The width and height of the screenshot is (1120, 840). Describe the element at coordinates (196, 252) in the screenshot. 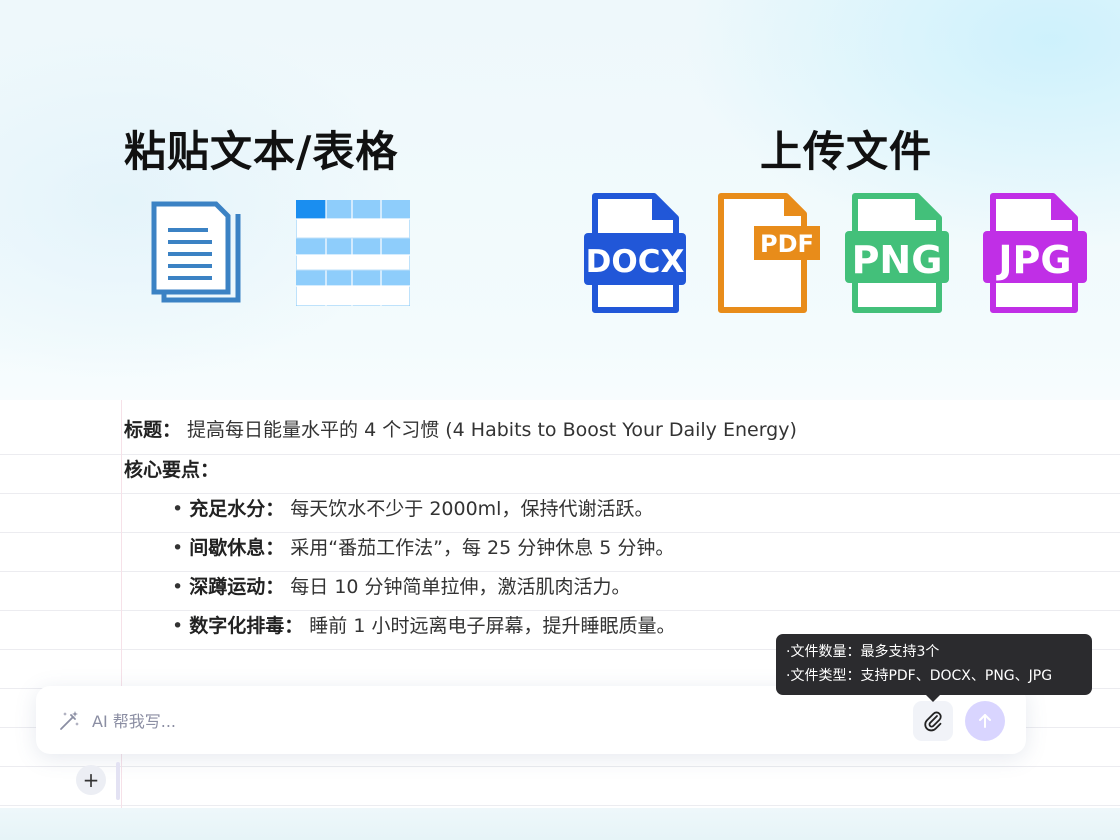

I see `document-copy-icon` at that location.